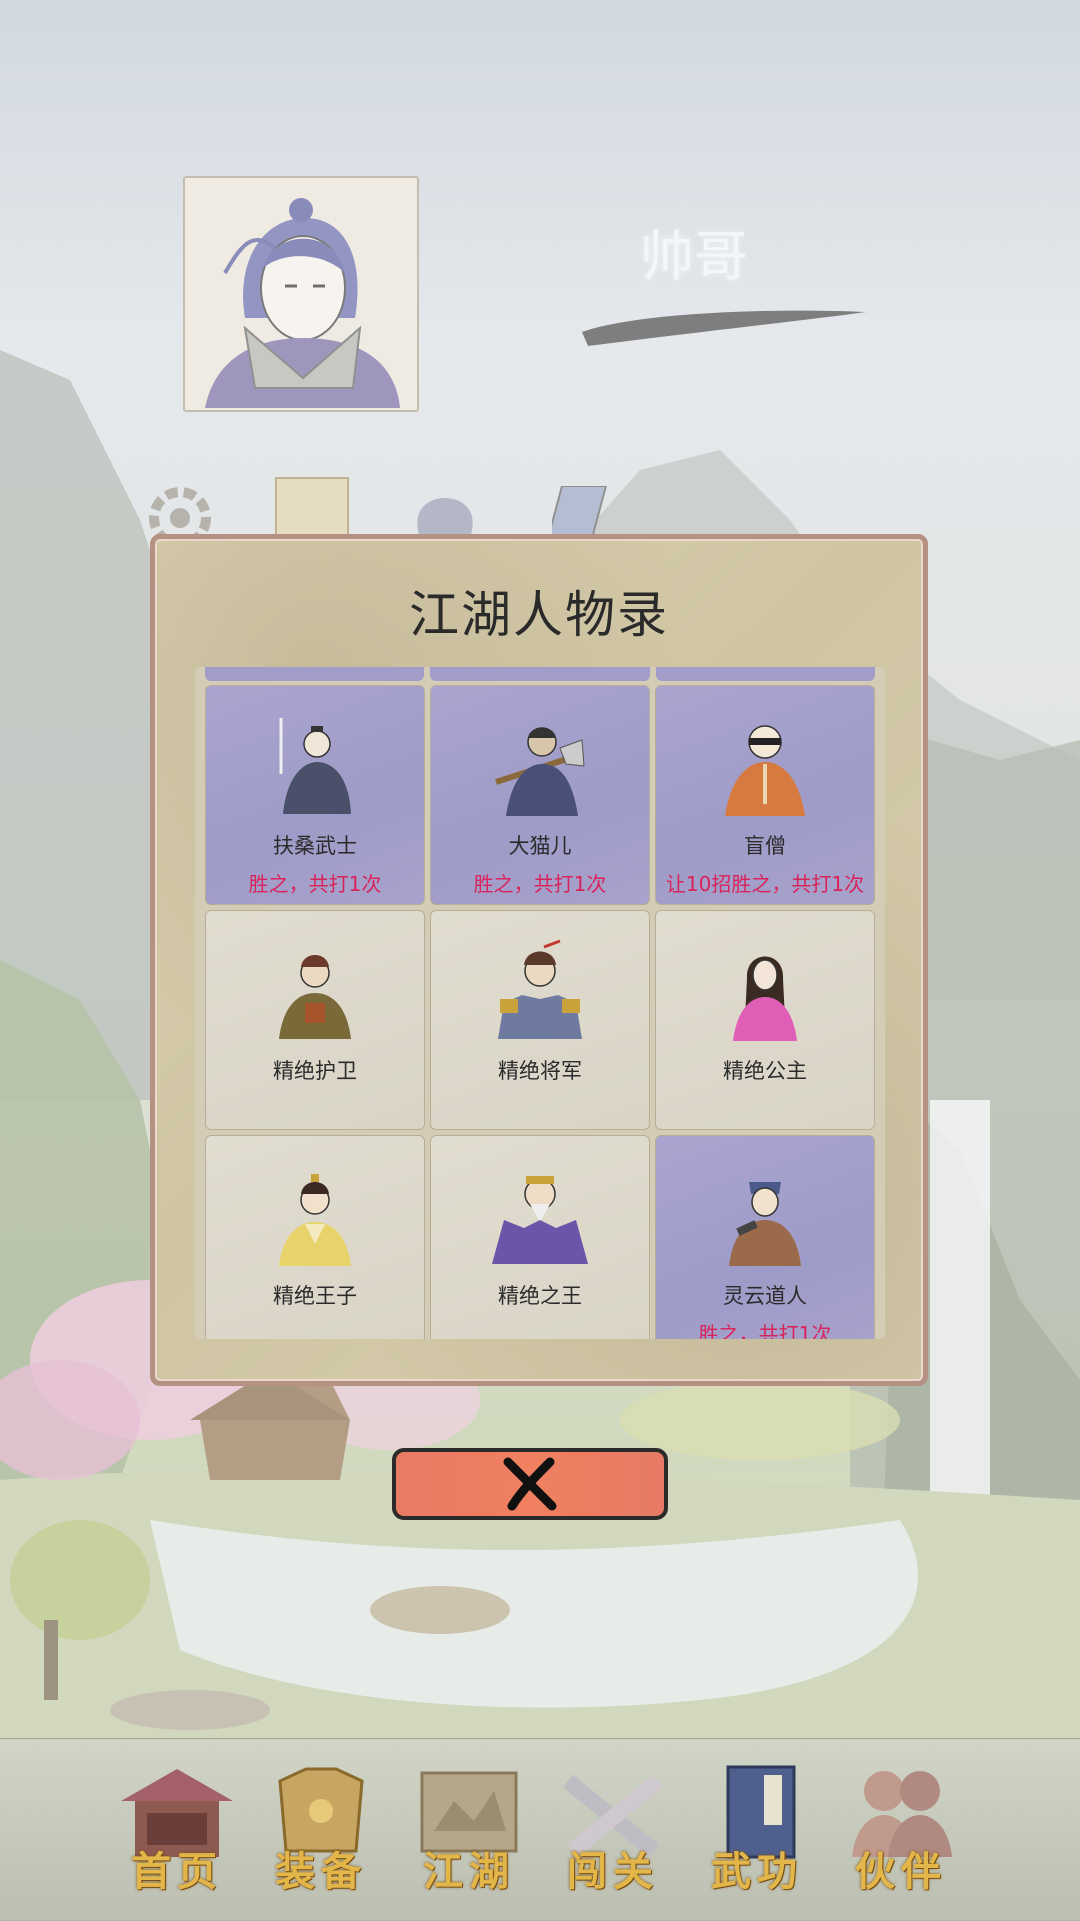 The width and height of the screenshot is (1080, 1921). Describe the element at coordinates (177, 1831) in the screenshot. I see `nav-home: 首页` at that location.